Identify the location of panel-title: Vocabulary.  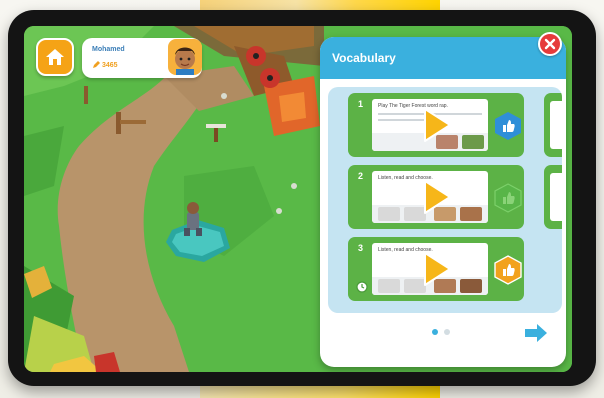
(364, 58).